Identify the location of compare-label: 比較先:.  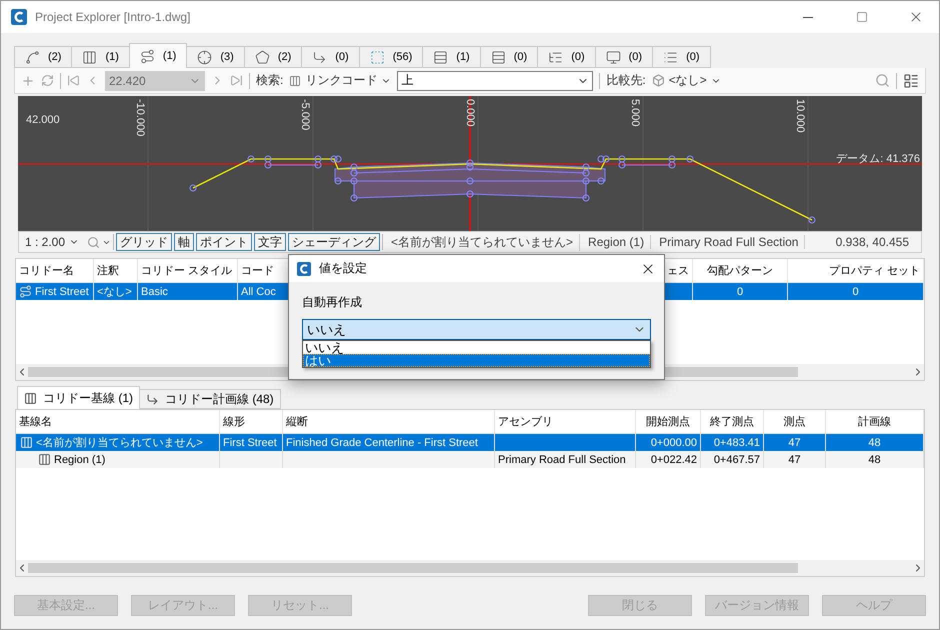
(626, 80).